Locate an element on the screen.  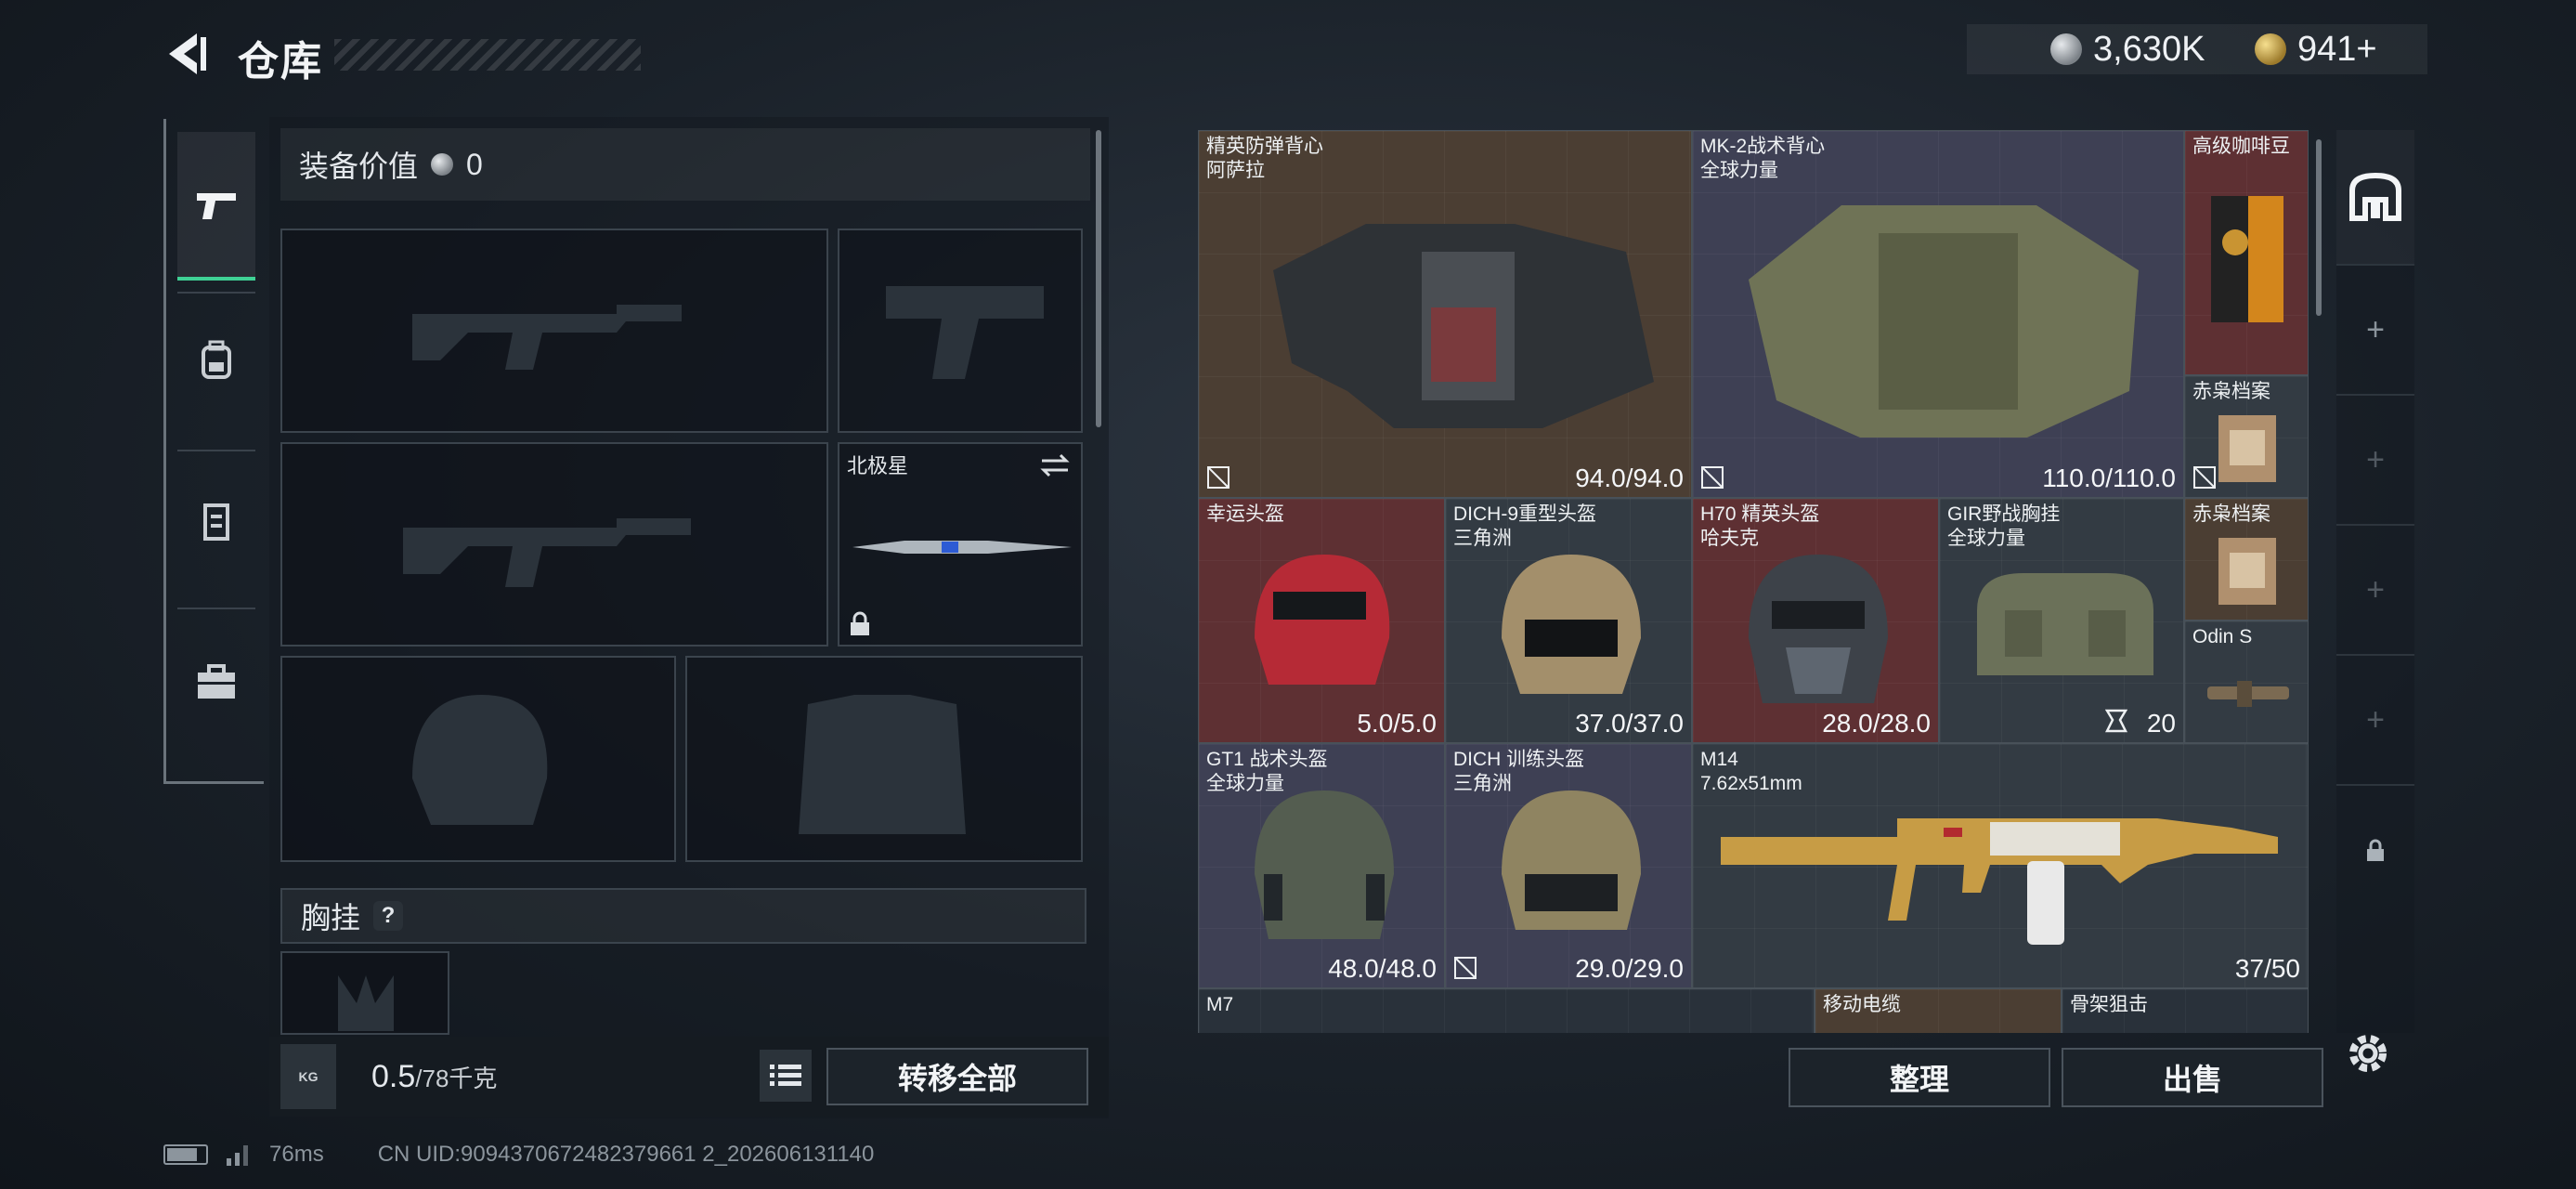
stash-item-m7-rifle: M7 is located at coordinates (1507, 1010).